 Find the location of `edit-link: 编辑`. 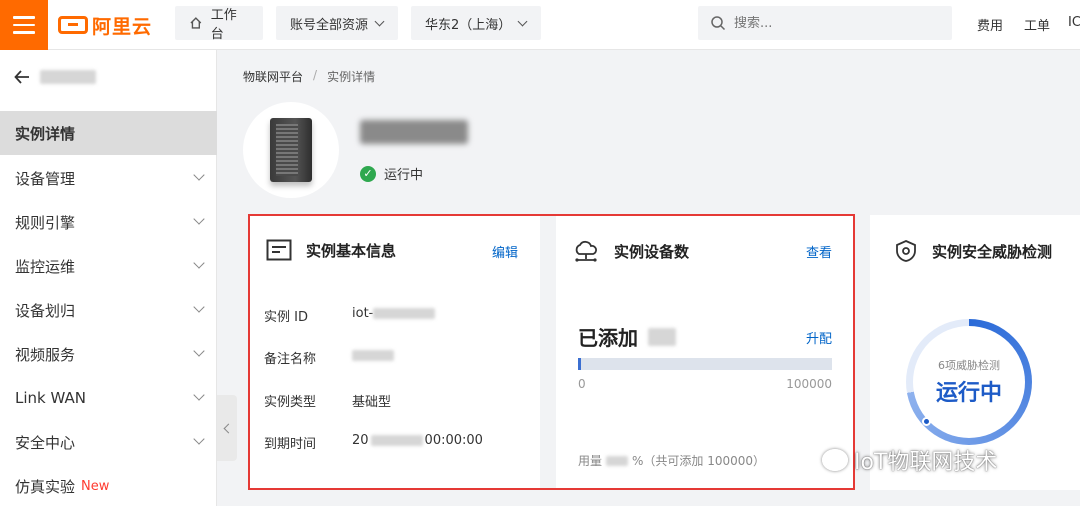

edit-link: 编辑 is located at coordinates (505, 251).